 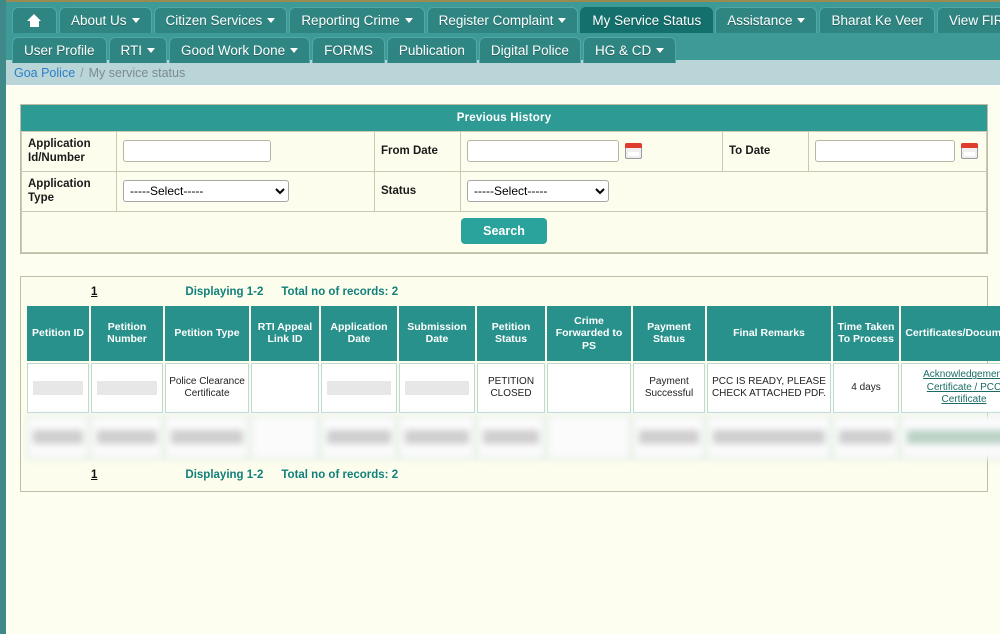 What do you see at coordinates (220, 20) in the screenshot?
I see `nav-citizen-services: Citizen Services` at bounding box center [220, 20].